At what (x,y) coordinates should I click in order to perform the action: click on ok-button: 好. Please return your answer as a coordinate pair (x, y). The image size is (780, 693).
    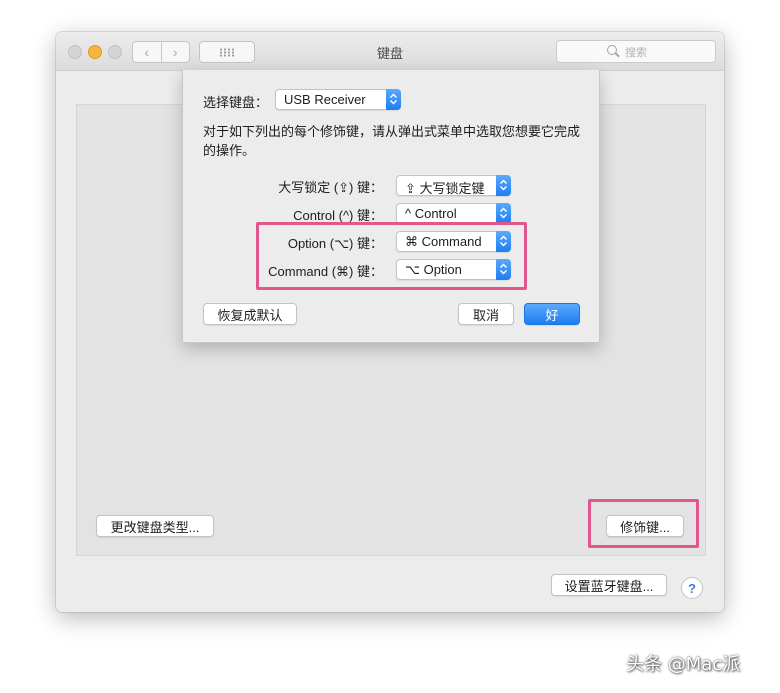
    Looking at the image, I should click on (552, 314).